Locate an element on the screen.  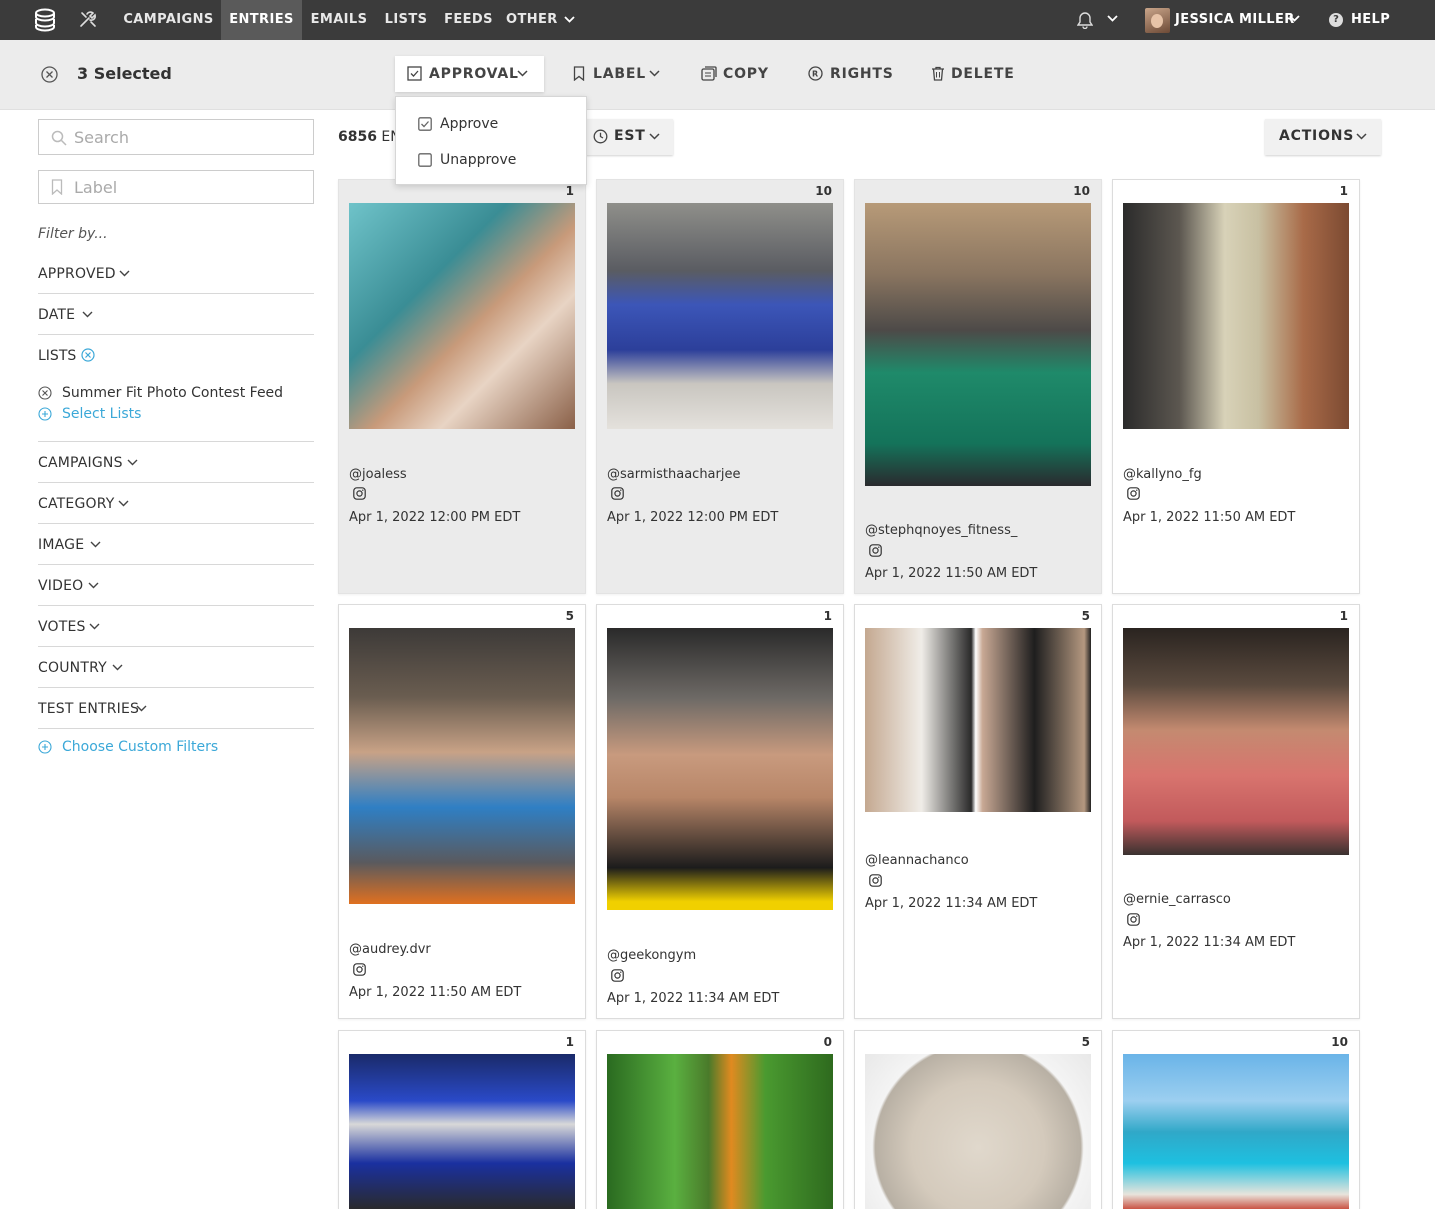
filter-image: IMAGE is located at coordinates (176, 544).